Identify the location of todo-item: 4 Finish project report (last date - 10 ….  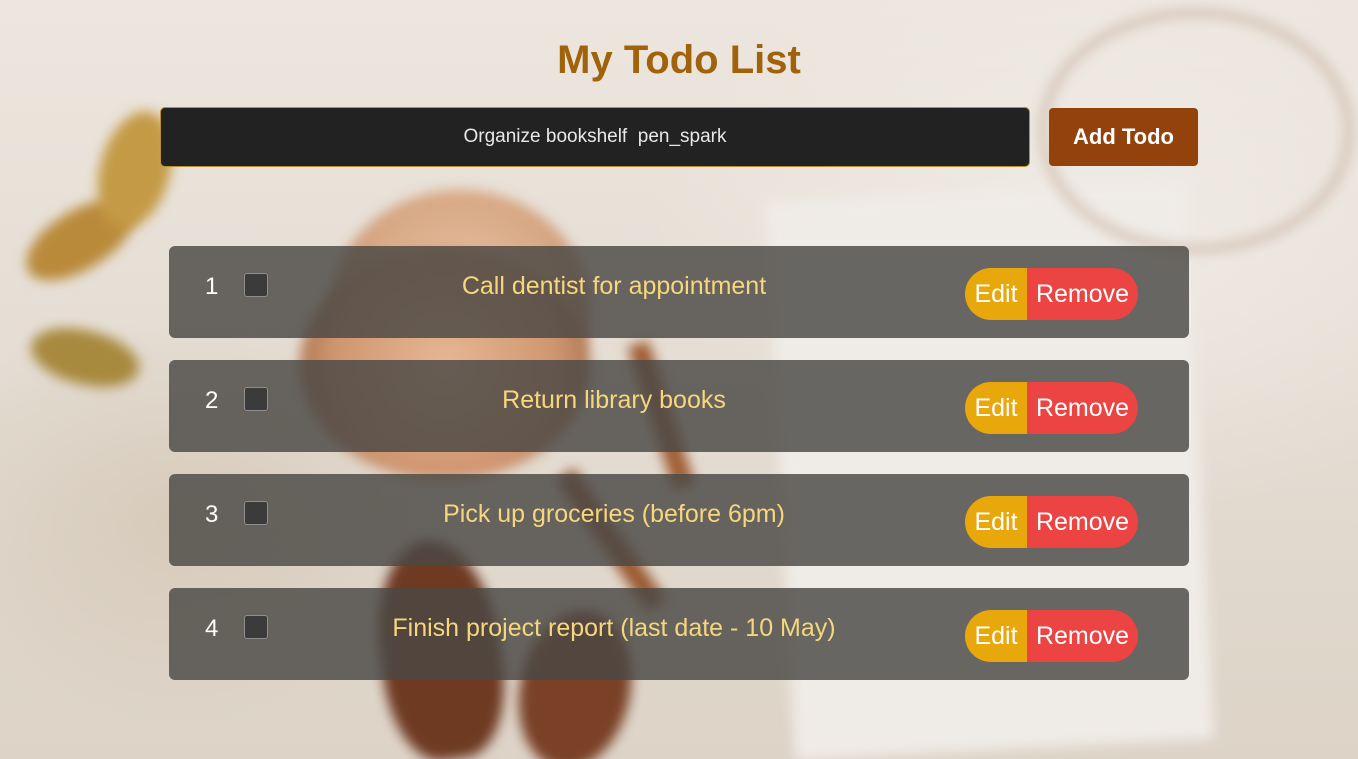
(679, 634).